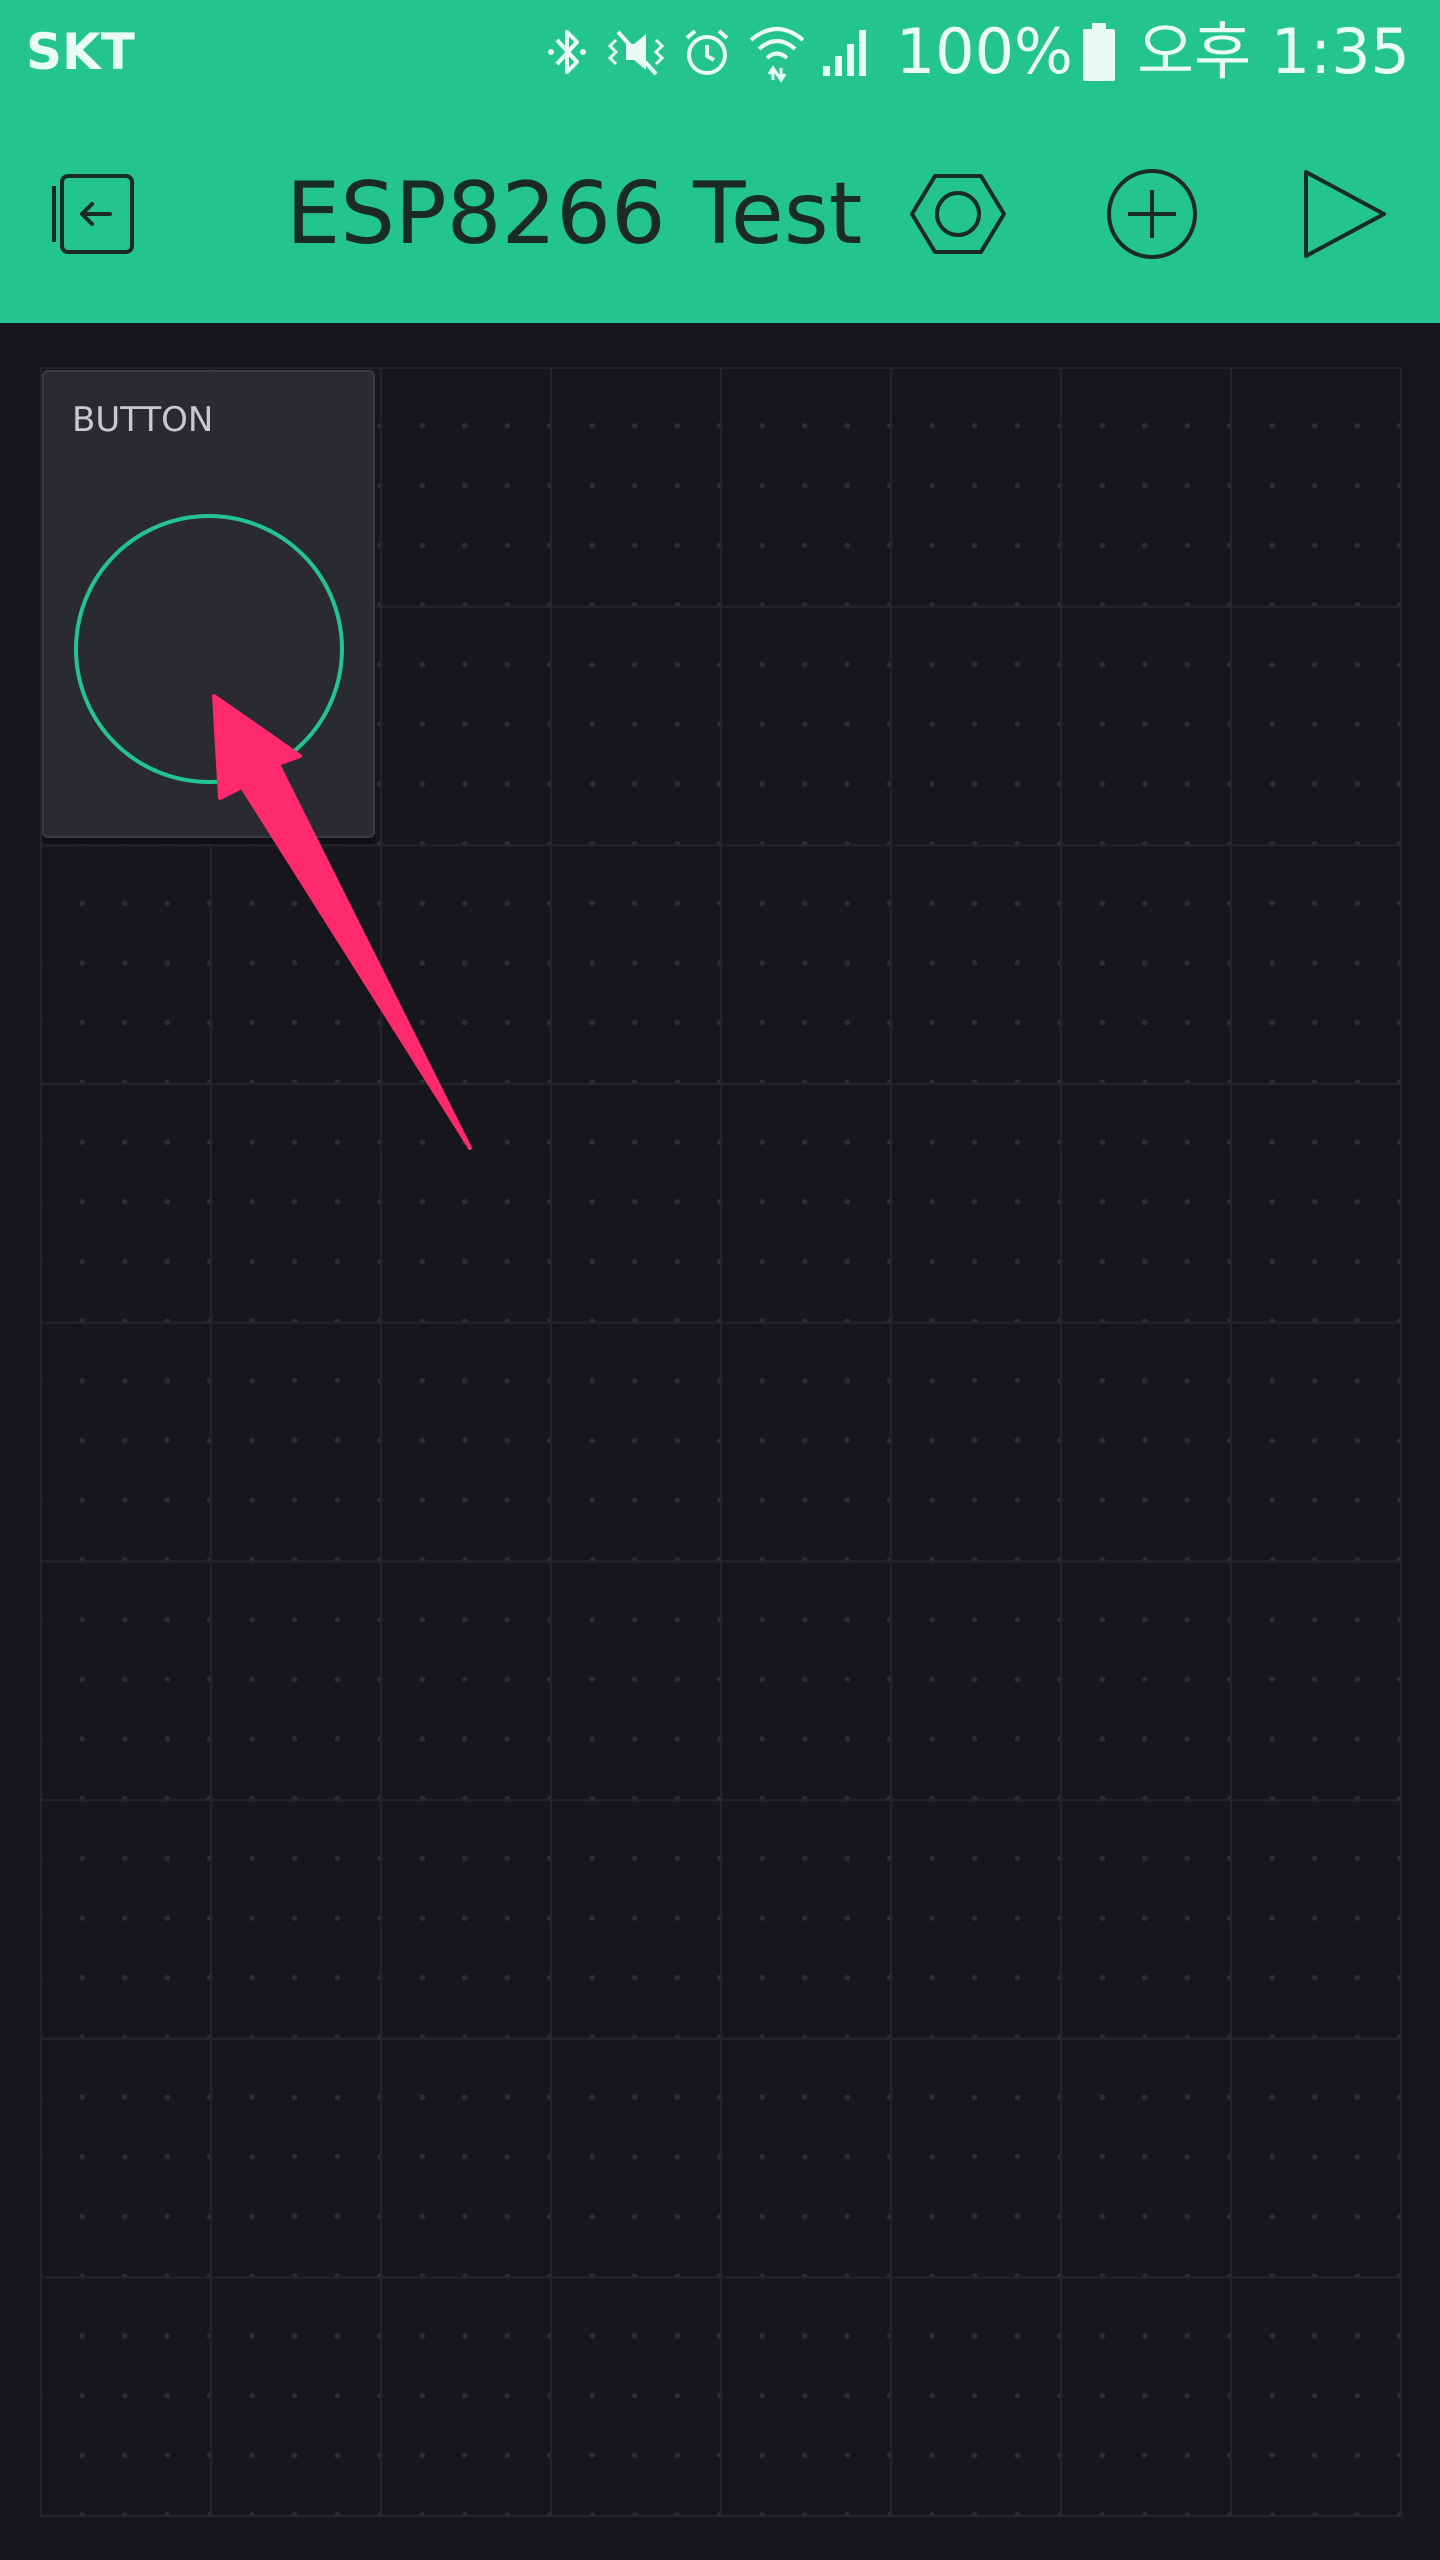  I want to click on add-icon, so click(1152, 216).